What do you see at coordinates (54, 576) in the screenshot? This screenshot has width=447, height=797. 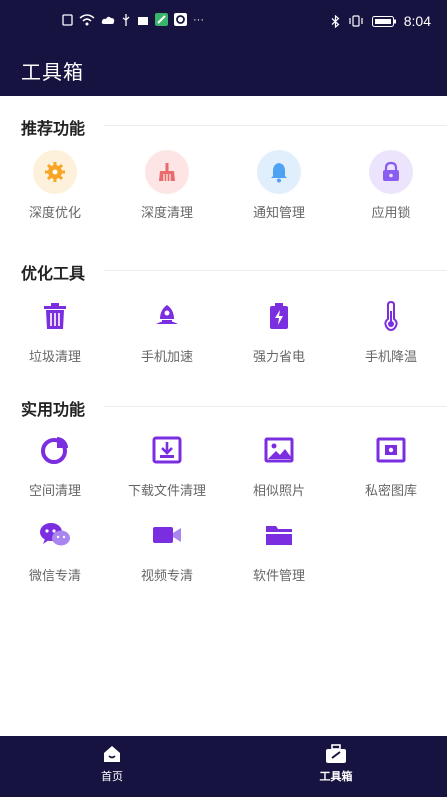 I see `tool-label: 微信专清` at bounding box center [54, 576].